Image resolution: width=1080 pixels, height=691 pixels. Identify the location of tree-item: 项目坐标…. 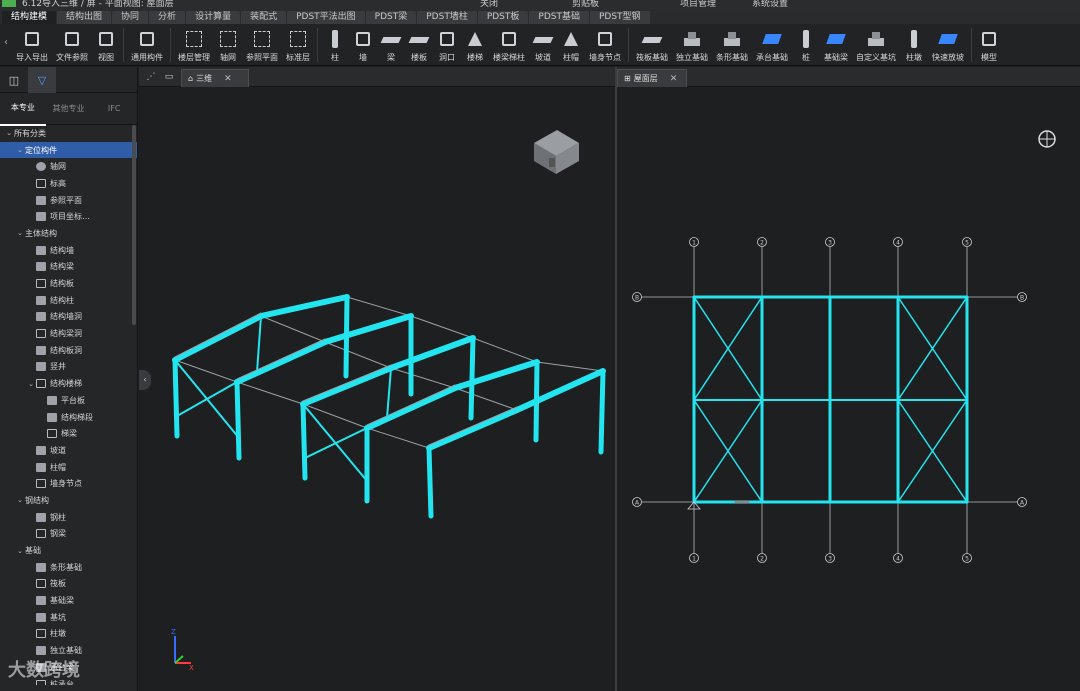
(68, 216).